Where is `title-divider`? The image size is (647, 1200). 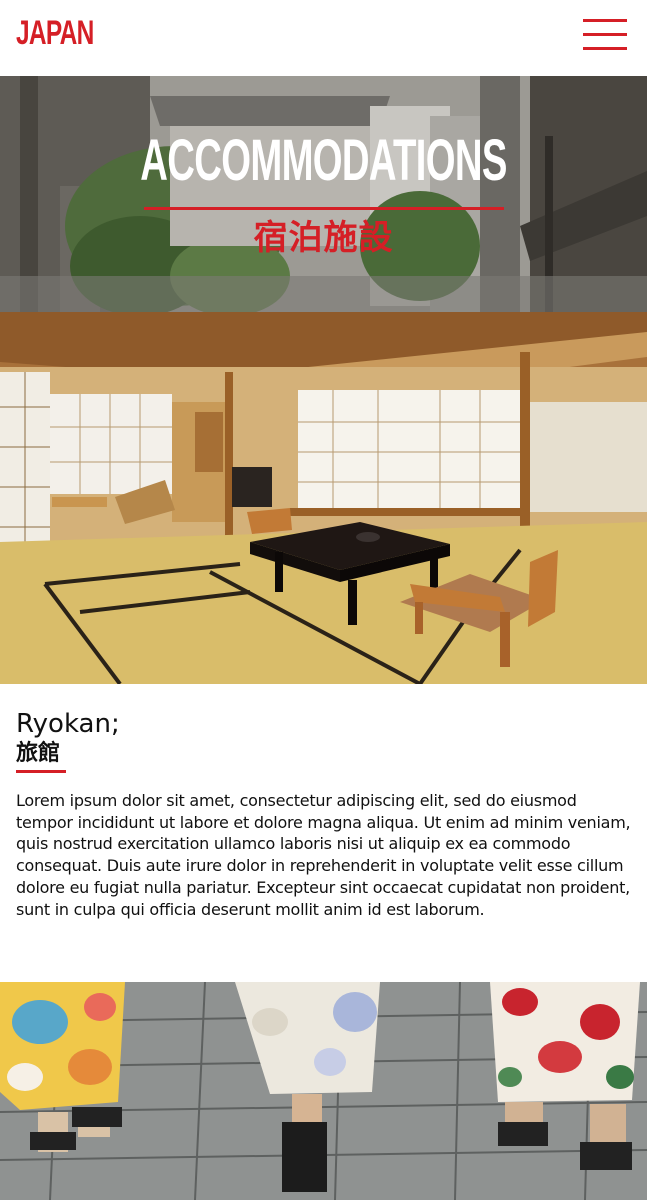 title-divider is located at coordinates (324, 208).